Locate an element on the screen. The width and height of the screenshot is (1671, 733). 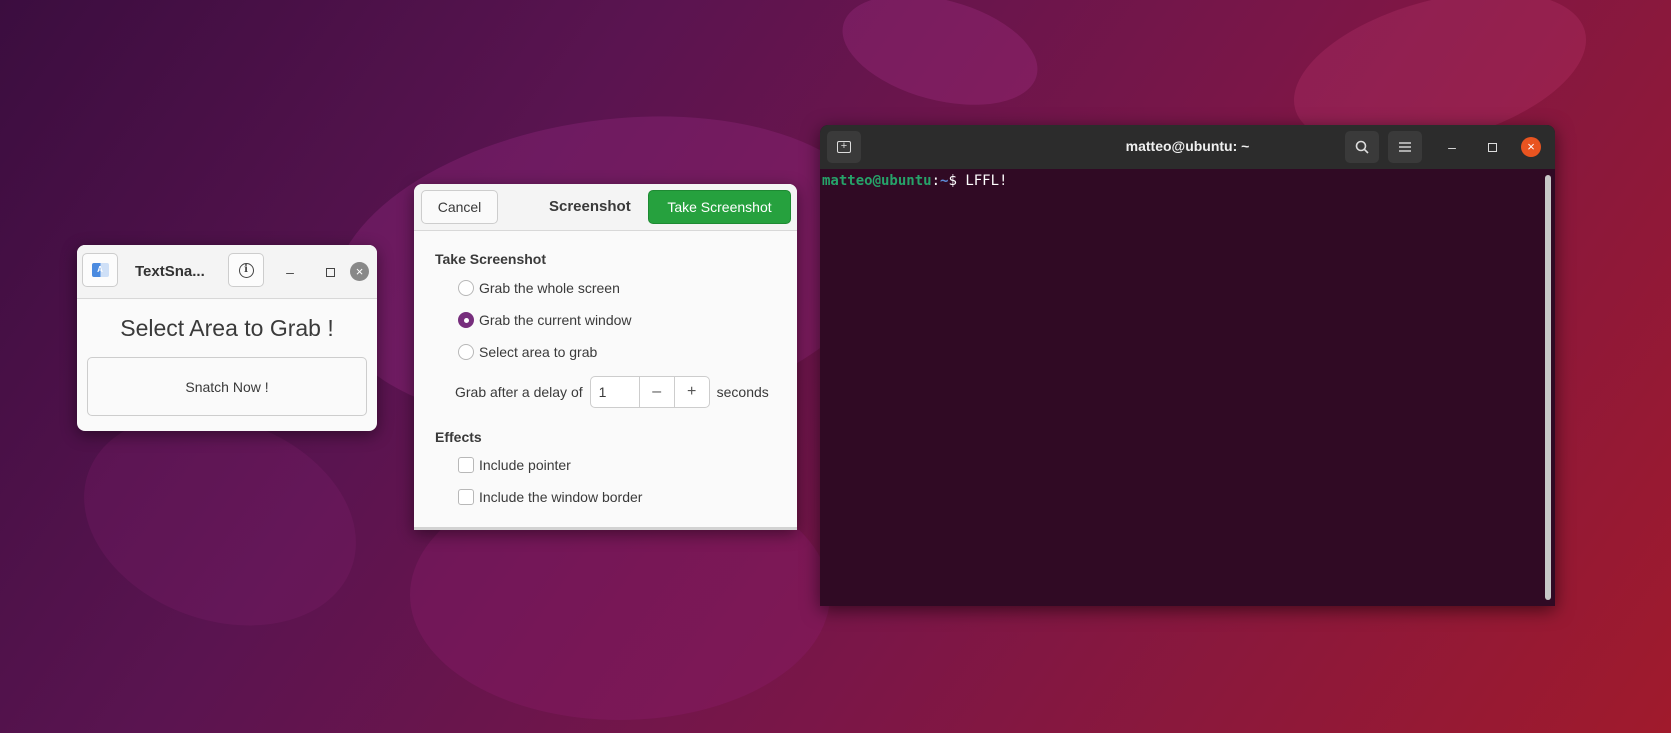
search-icon is located at coordinates (1362, 147).